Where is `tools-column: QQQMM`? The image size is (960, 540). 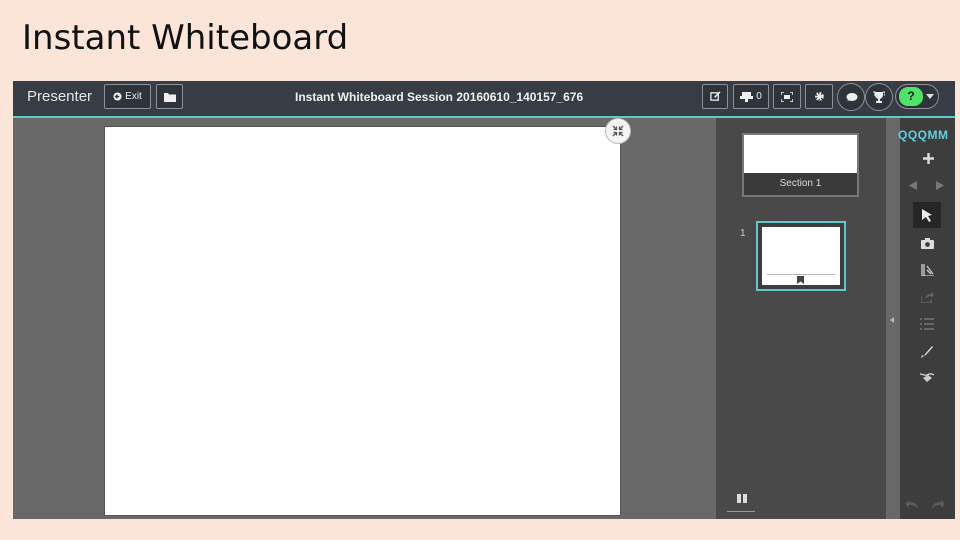
tools-column: QQQMM is located at coordinates (926, 318).